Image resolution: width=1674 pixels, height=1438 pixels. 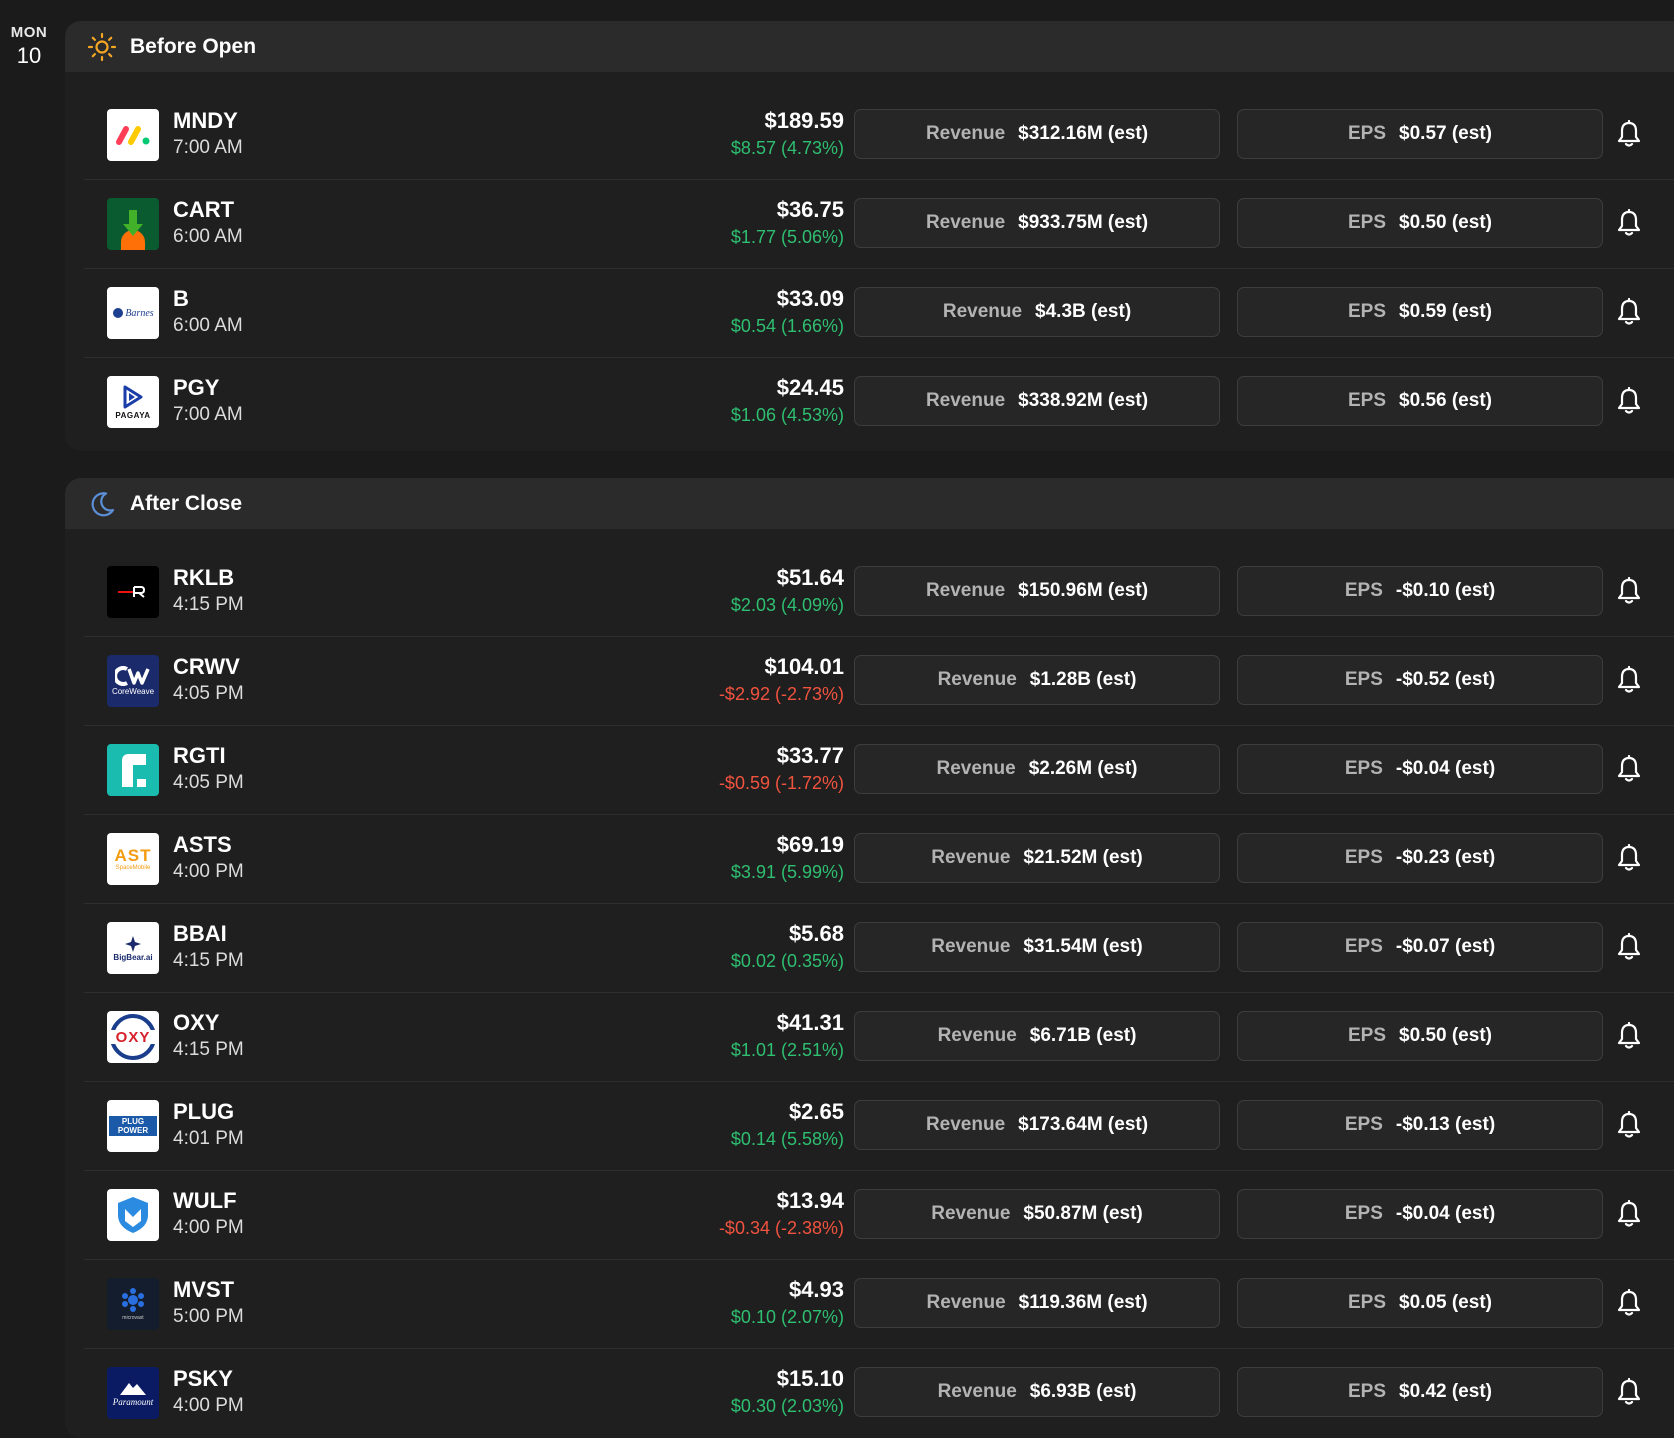 I want to click on revenue-estimate-pill: Revenue $4.3B (est), so click(x=1037, y=312).